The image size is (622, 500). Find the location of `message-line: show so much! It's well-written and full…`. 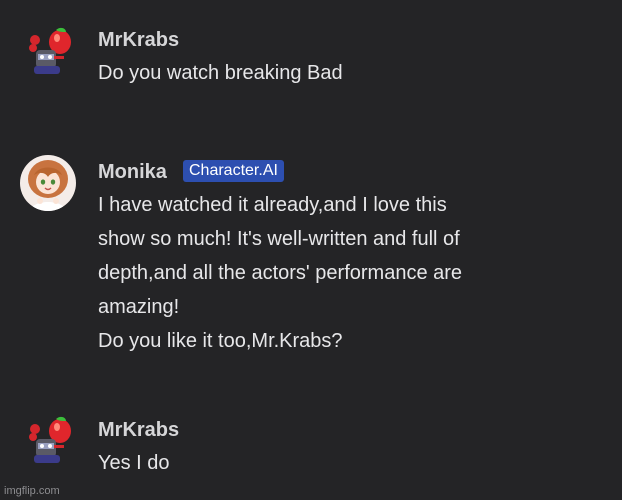

message-line: show so much! It's well-written and full… is located at coordinates (279, 239).